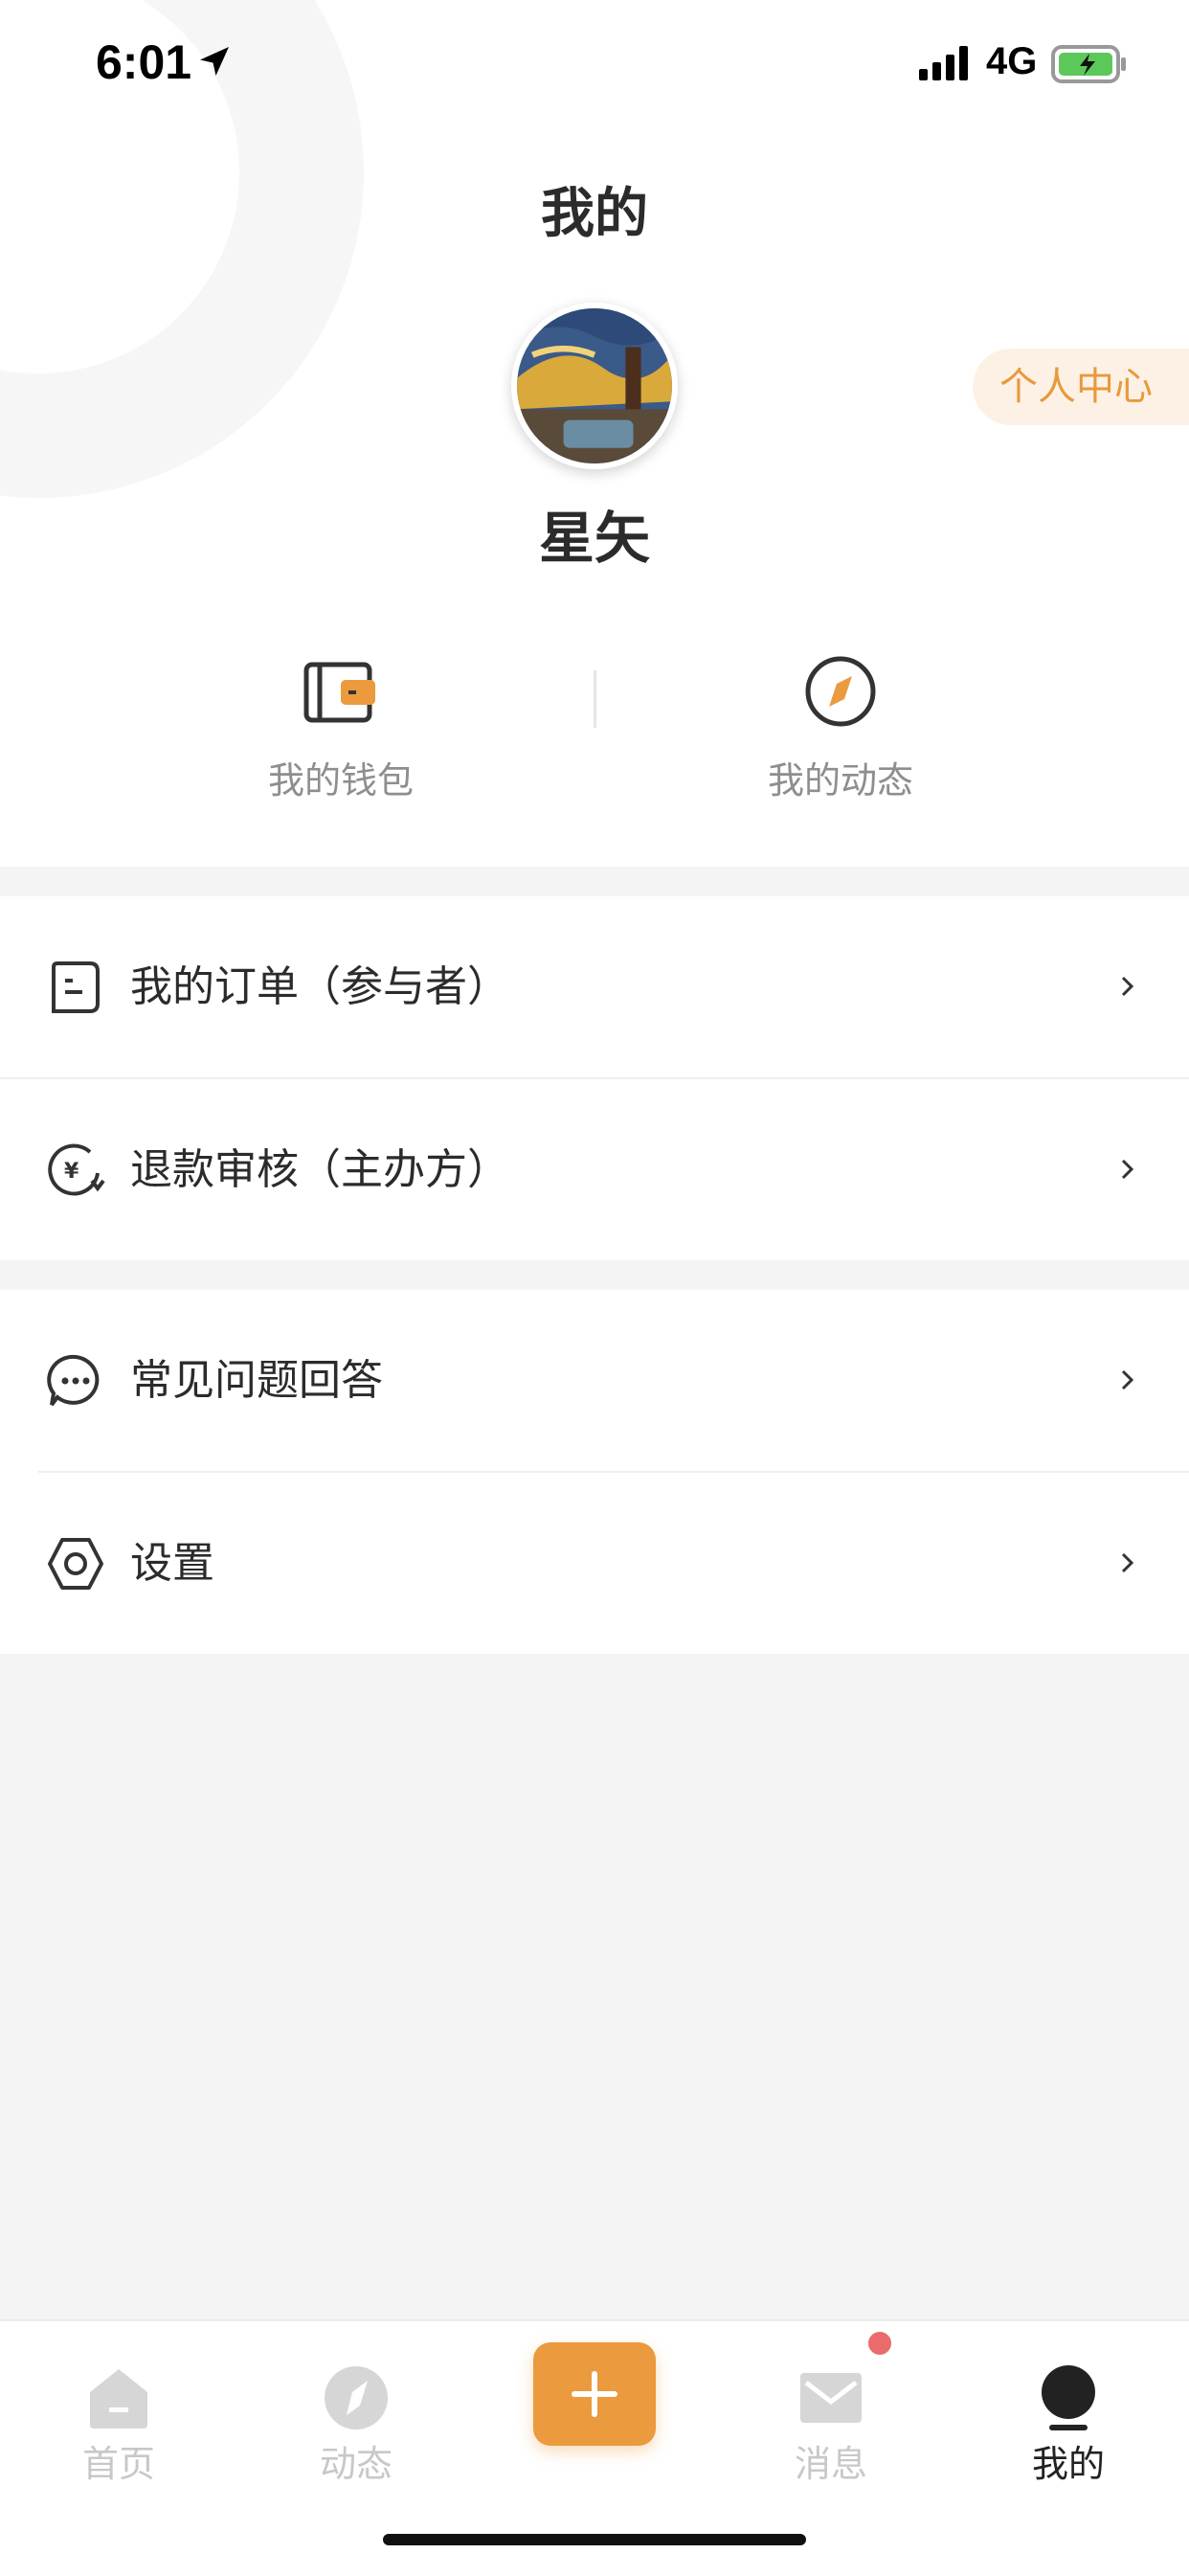 The height and width of the screenshot is (2576, 1189). Describe the element at coordinates (595, 699) in the screenshot. I see `quick-actions-divider` at that location.